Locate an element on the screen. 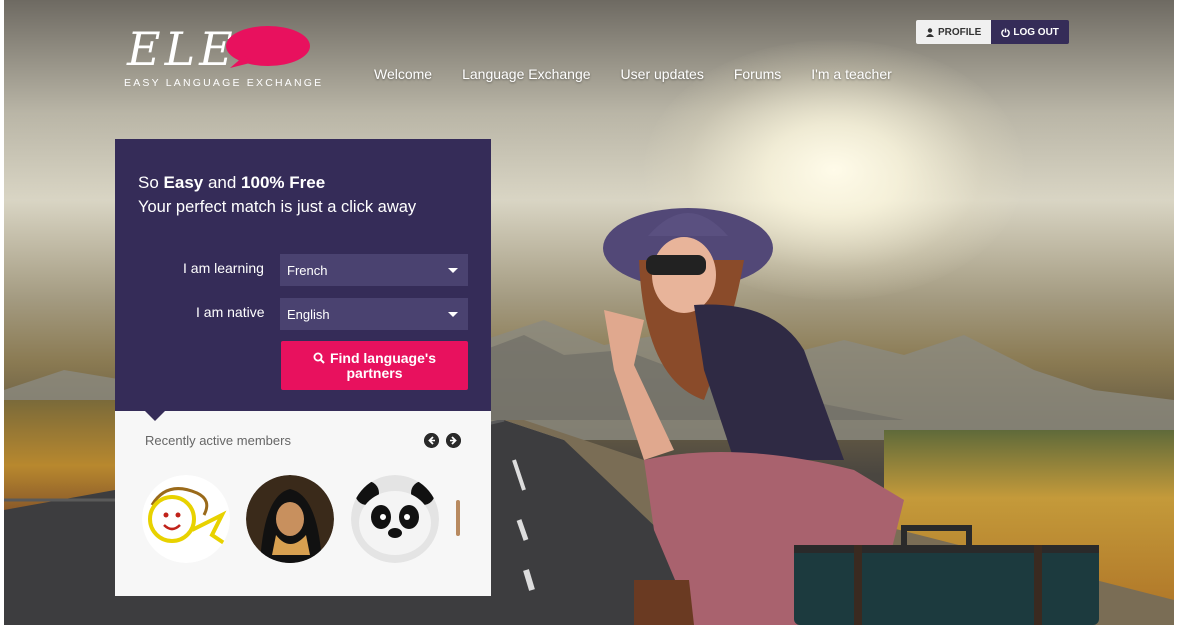 This screenshot has width=1181, height=629. find-partners-button: Find language's partners is located at coordinates (374, 365).